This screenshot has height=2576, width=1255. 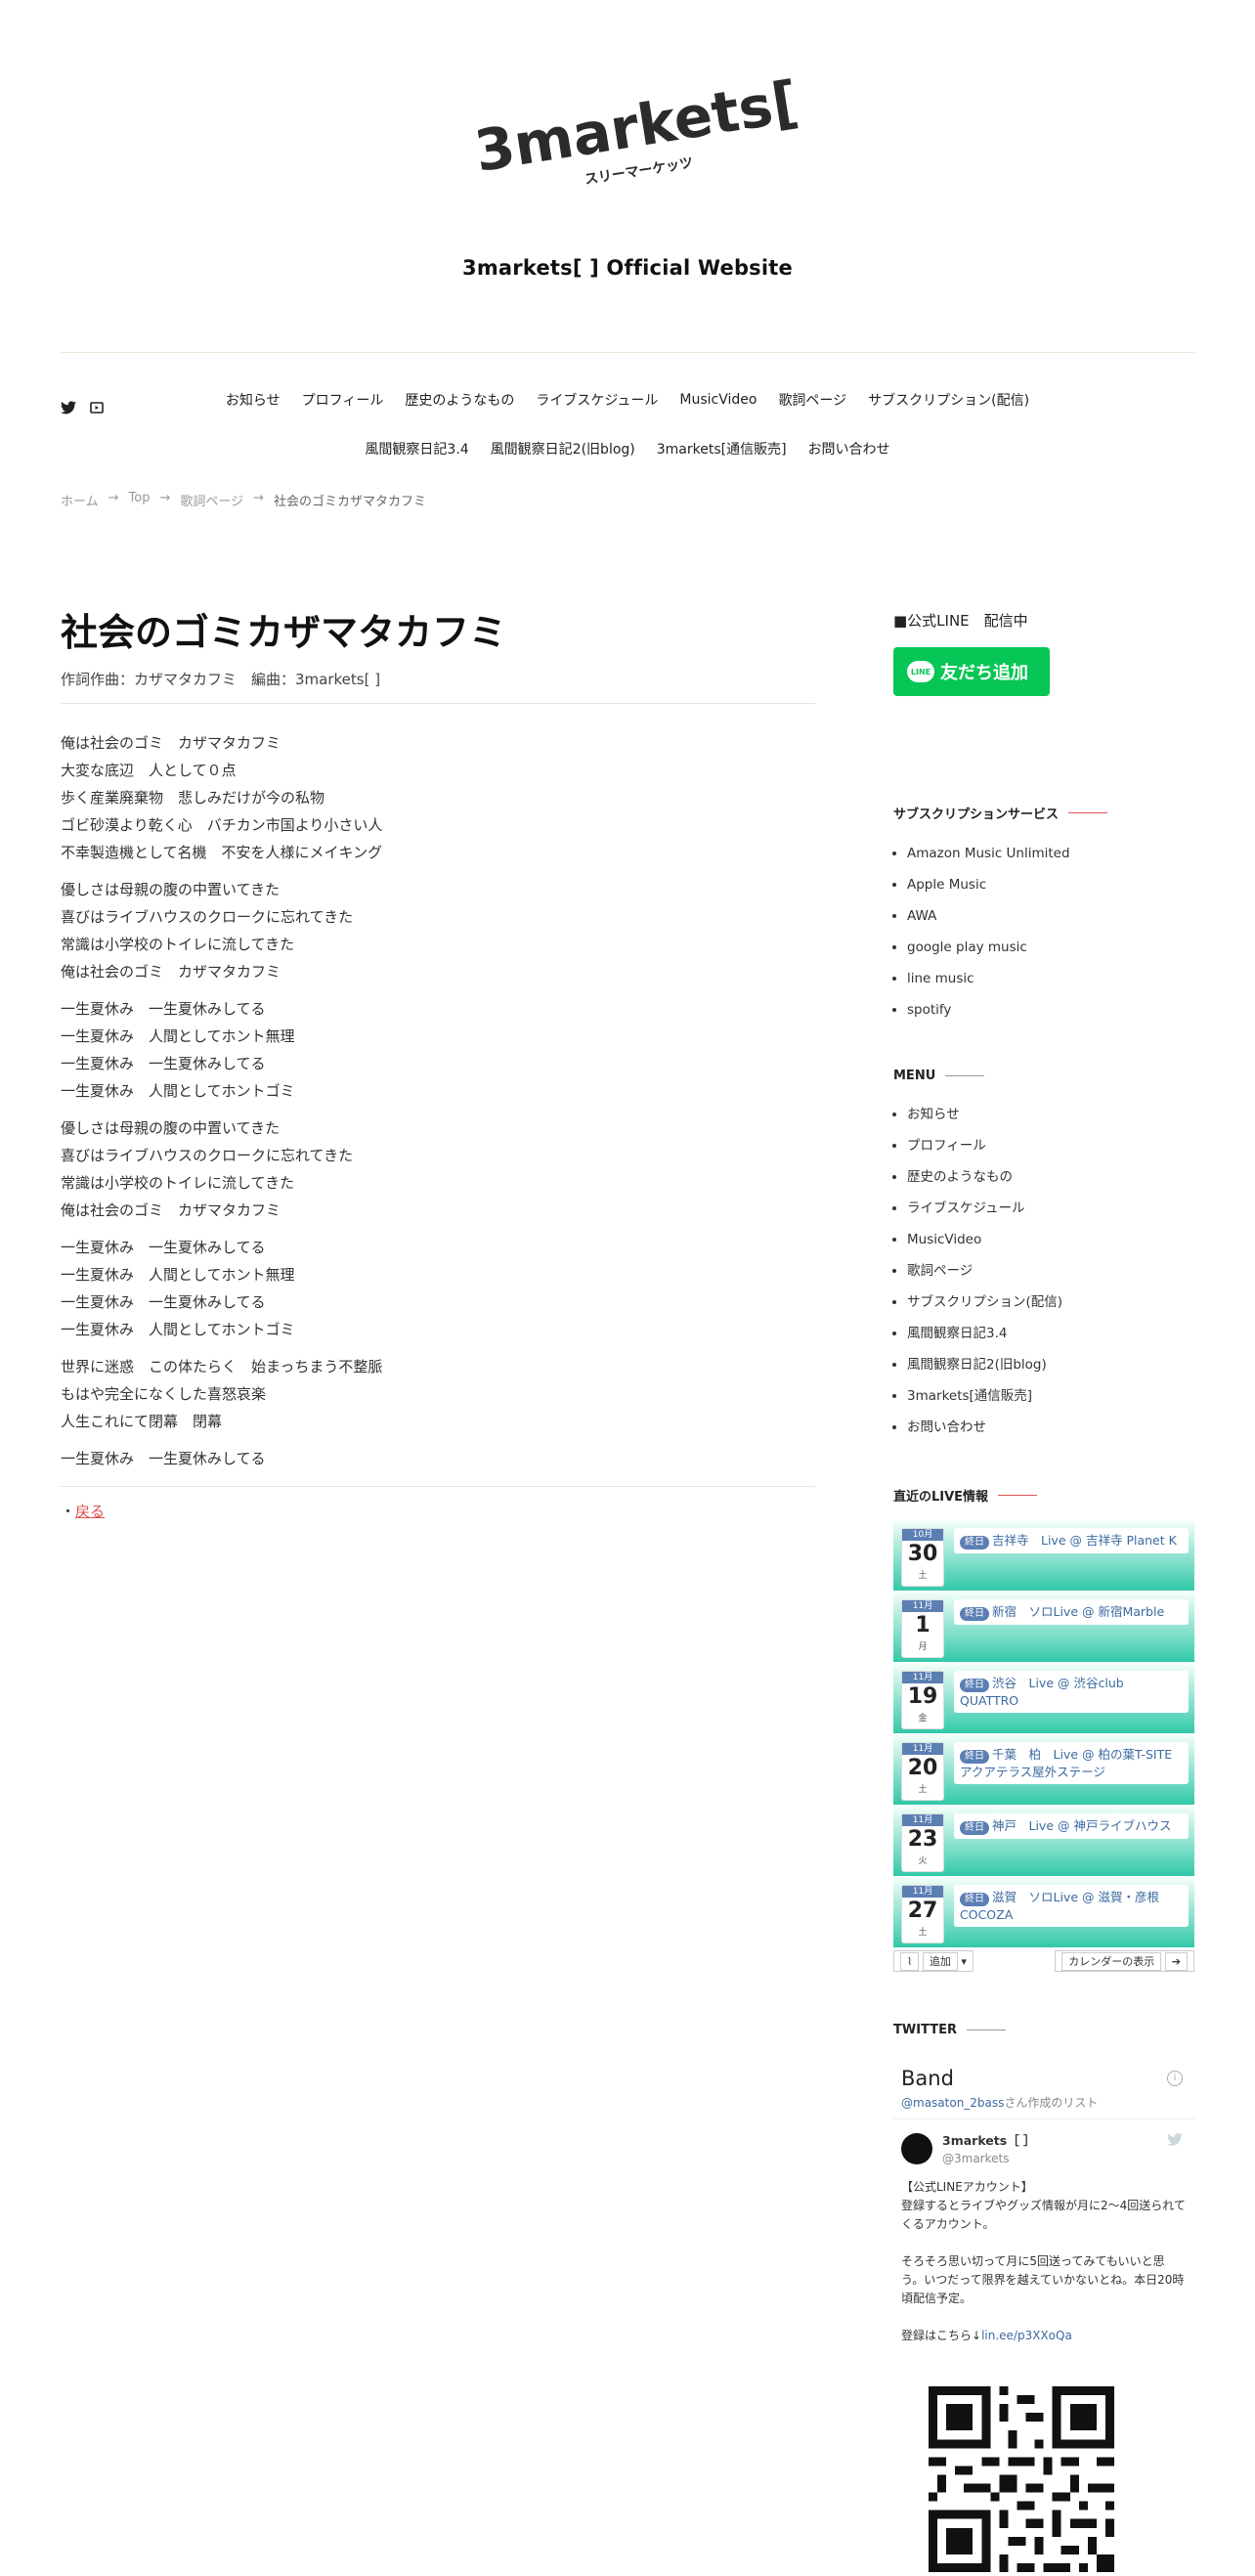 I want to click on date-day: 20, so click(x=923, y=1768).